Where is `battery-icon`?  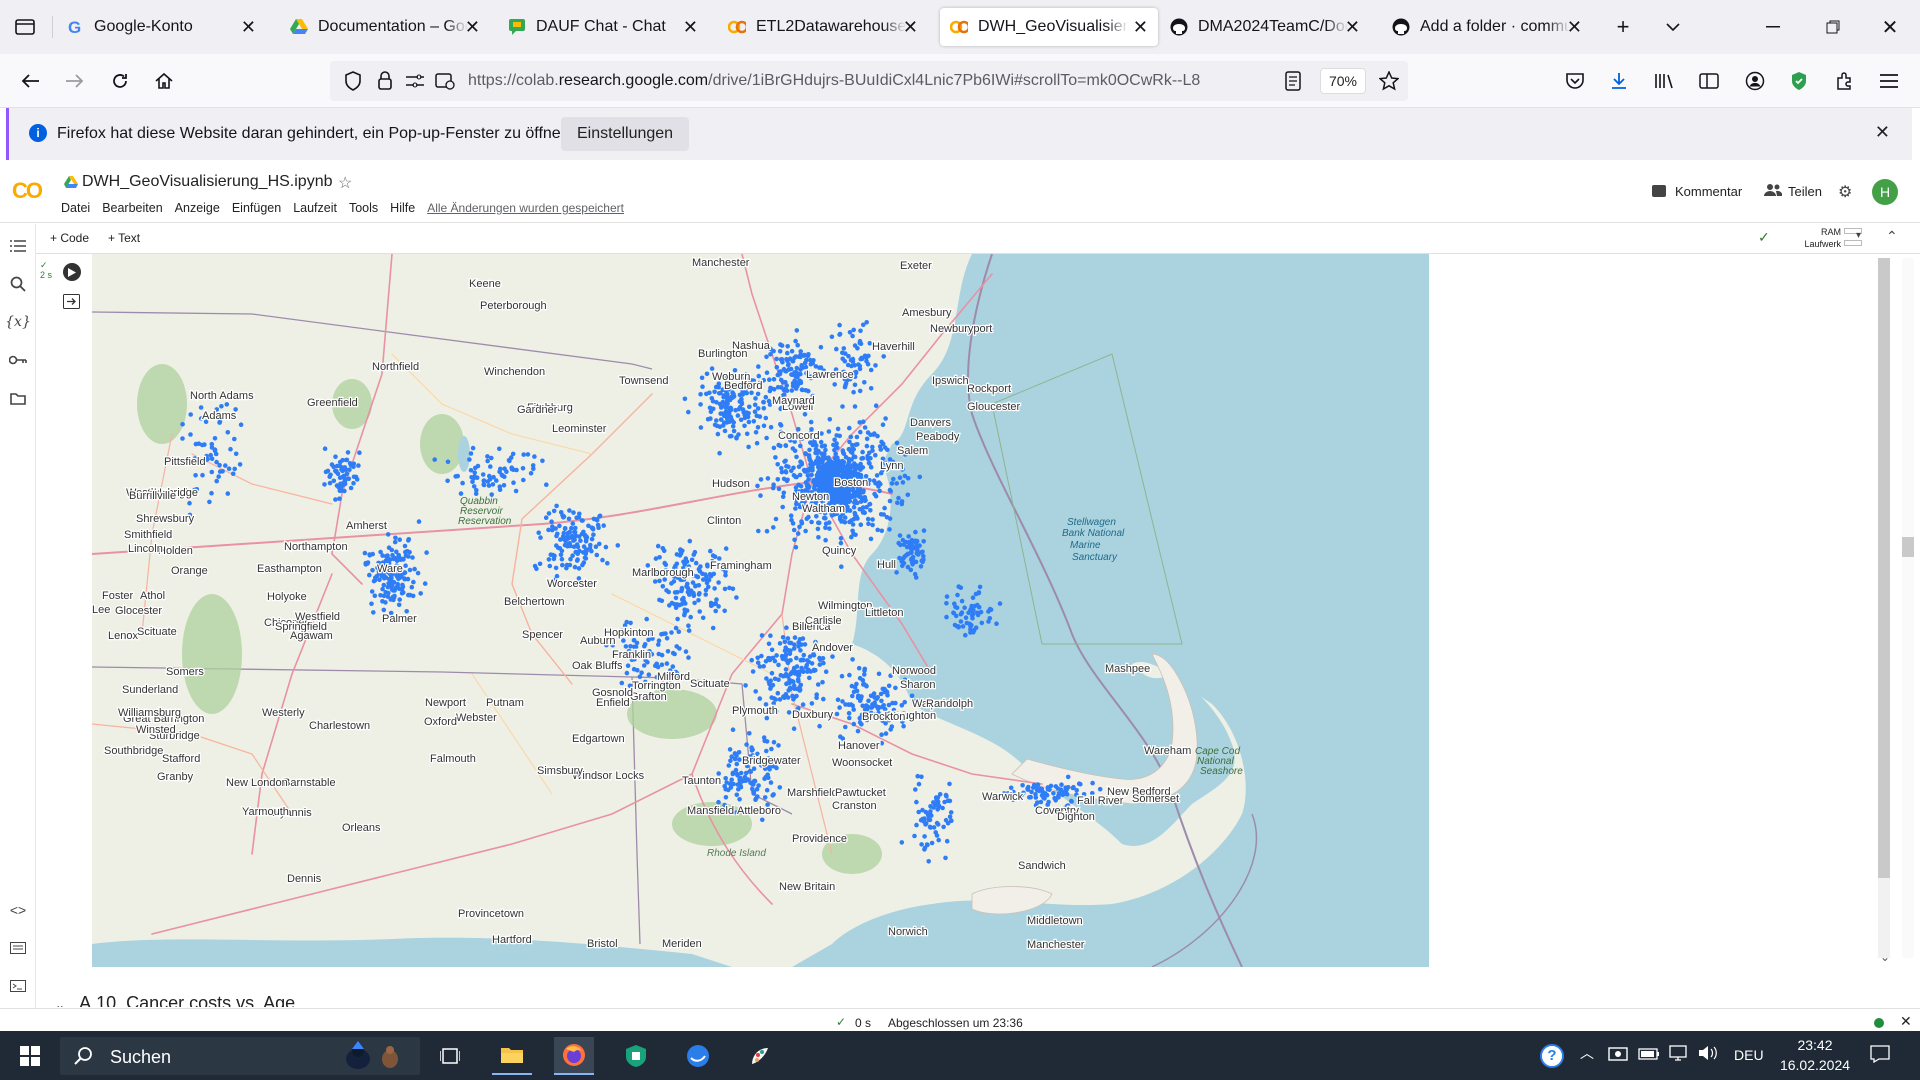 battery-icon is located at coordinates (1649, 1055).